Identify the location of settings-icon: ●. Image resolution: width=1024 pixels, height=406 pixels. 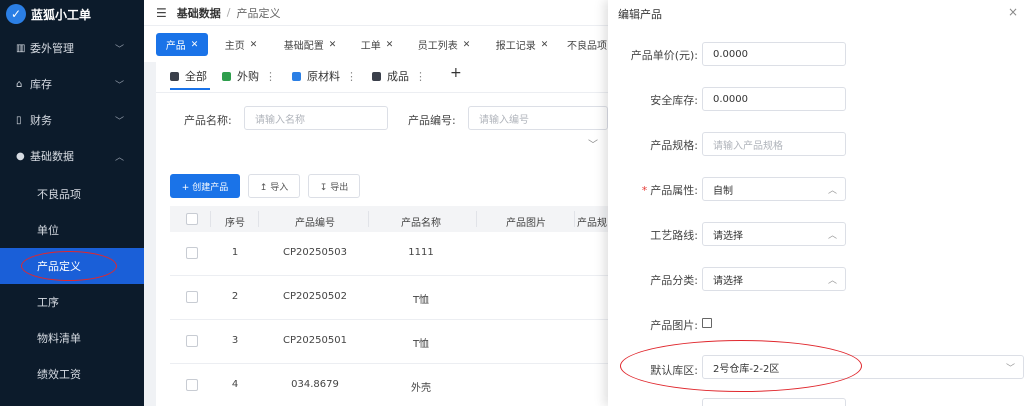
(20, 156).